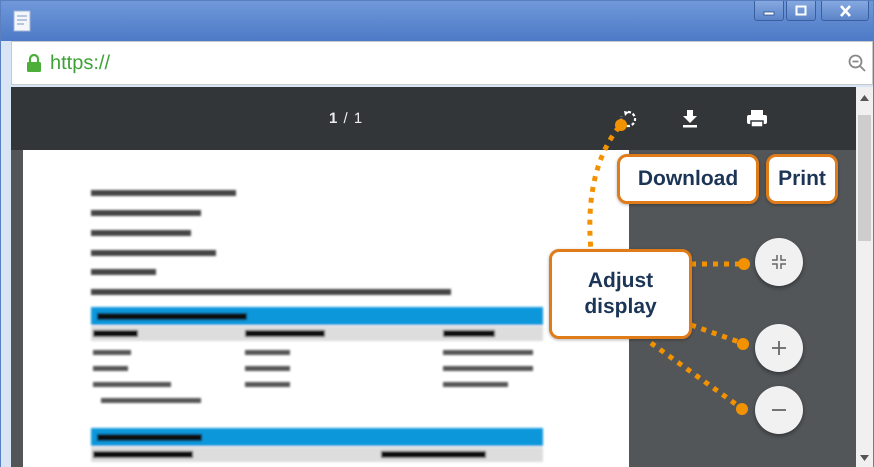 The width and height of the screenshot is (874, 467). What do you see at coordinates (442, 63) in the screenshot?
I see `address-bar: https://` at bounding box center [442, 63].